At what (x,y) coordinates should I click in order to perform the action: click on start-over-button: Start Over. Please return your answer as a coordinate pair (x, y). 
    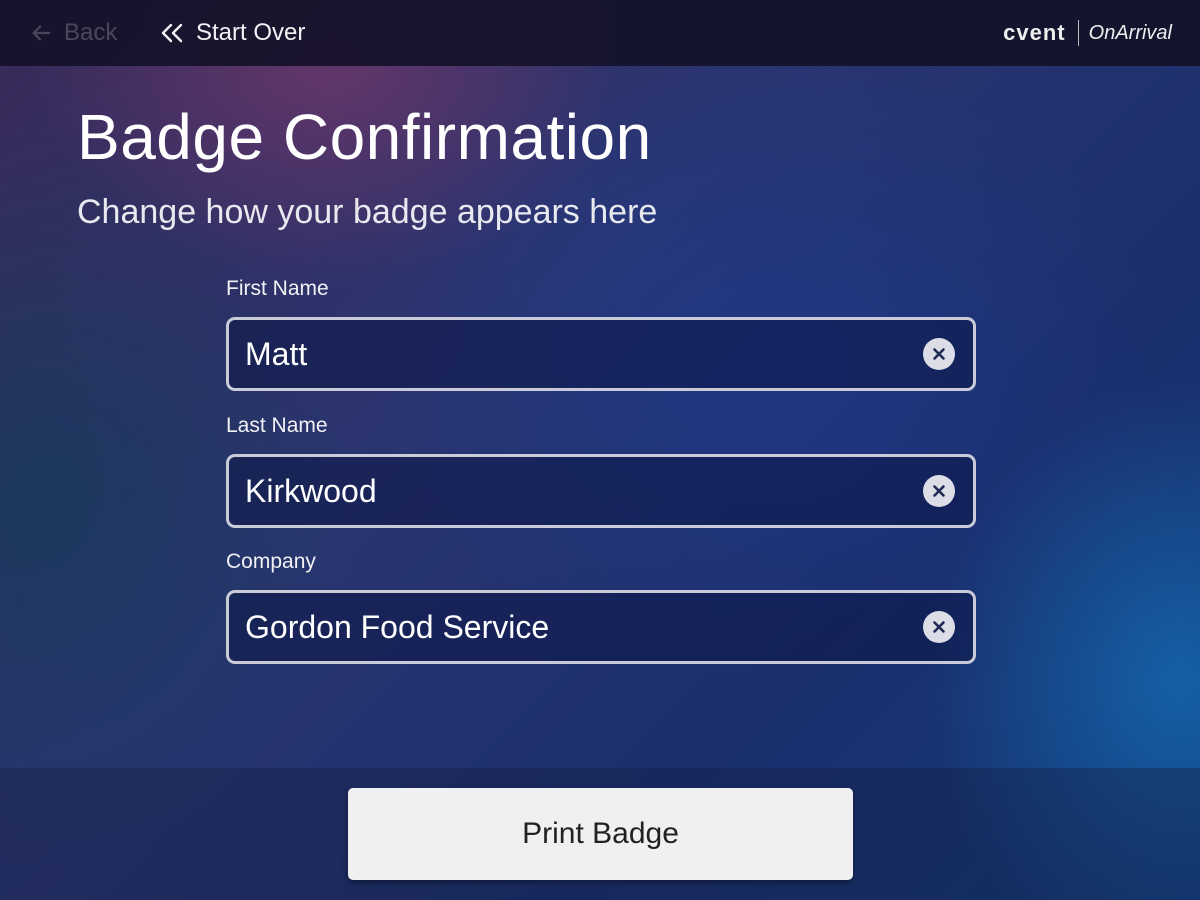
    Looking at the image, I should click on (232, 33).